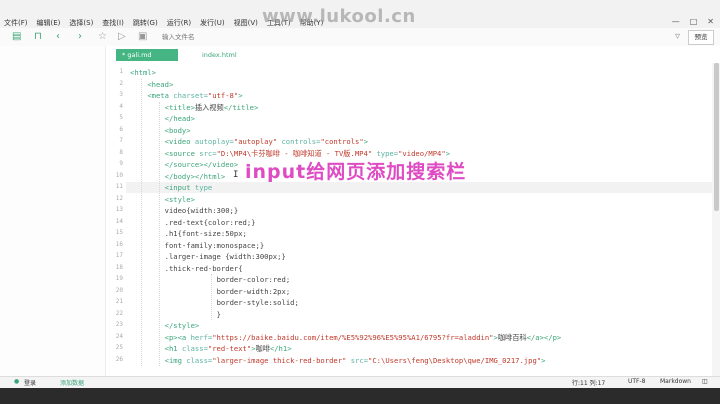 This screenshot has width=720, height=404. Describe the element at coordinates (121, 129) in the screenshot. I see `line-number: 6` at that location.